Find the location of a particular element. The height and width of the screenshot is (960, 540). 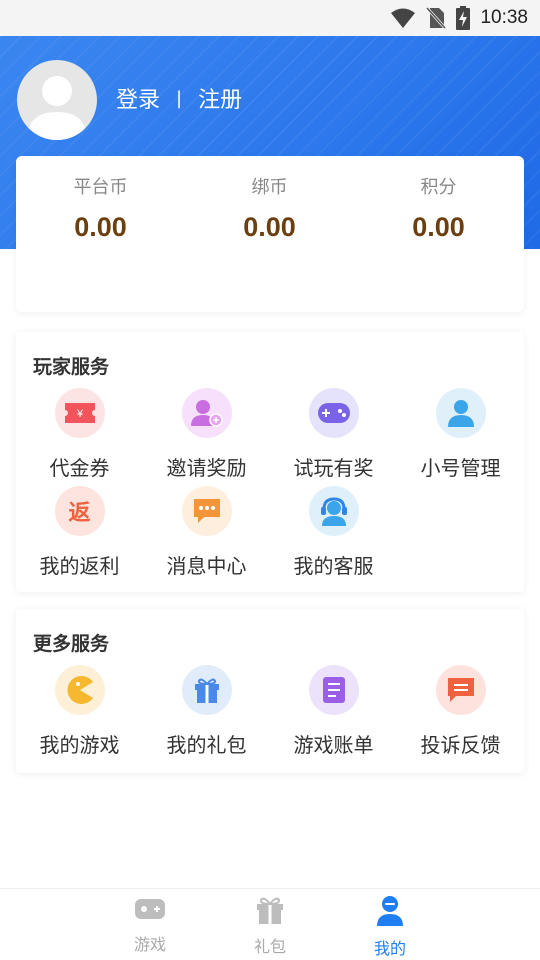

register-link: 注册 is located at coordinates (220, 98).